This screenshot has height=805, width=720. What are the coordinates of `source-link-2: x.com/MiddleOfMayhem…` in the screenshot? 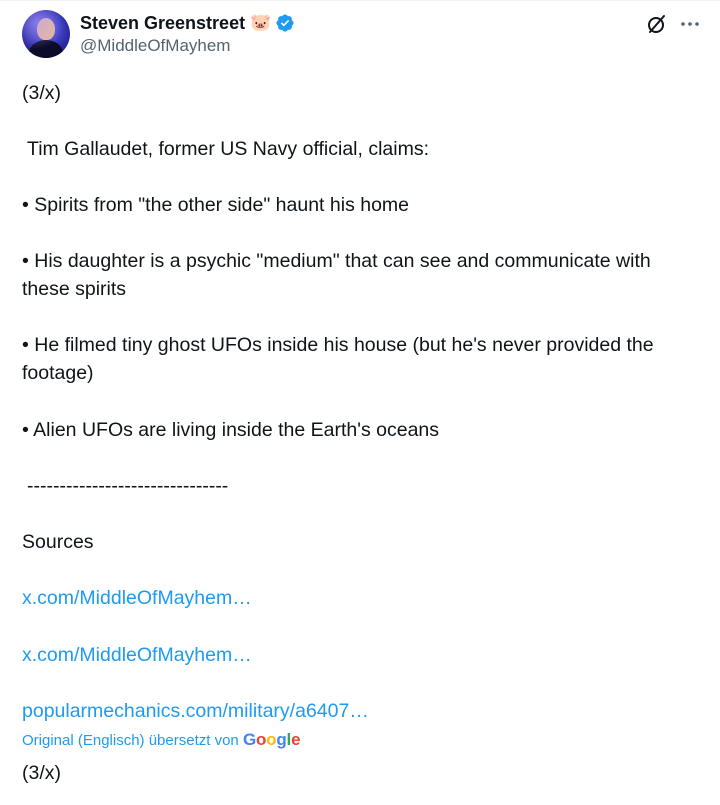 It's located at (137, 655).